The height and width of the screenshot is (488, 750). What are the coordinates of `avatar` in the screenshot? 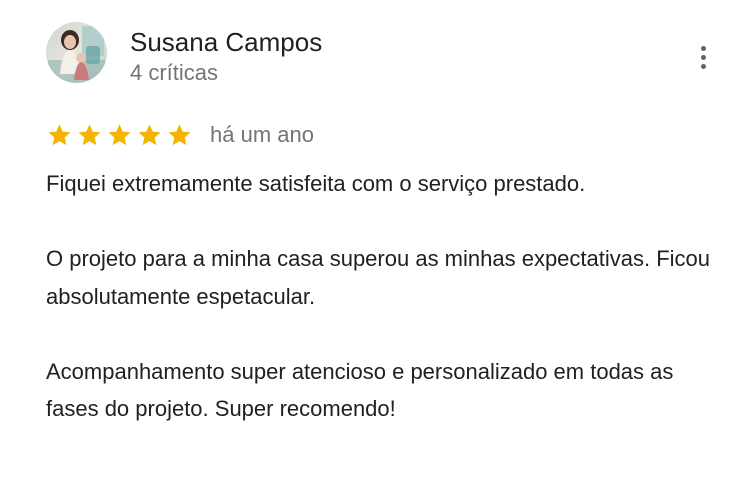 It's located at (76, 52).